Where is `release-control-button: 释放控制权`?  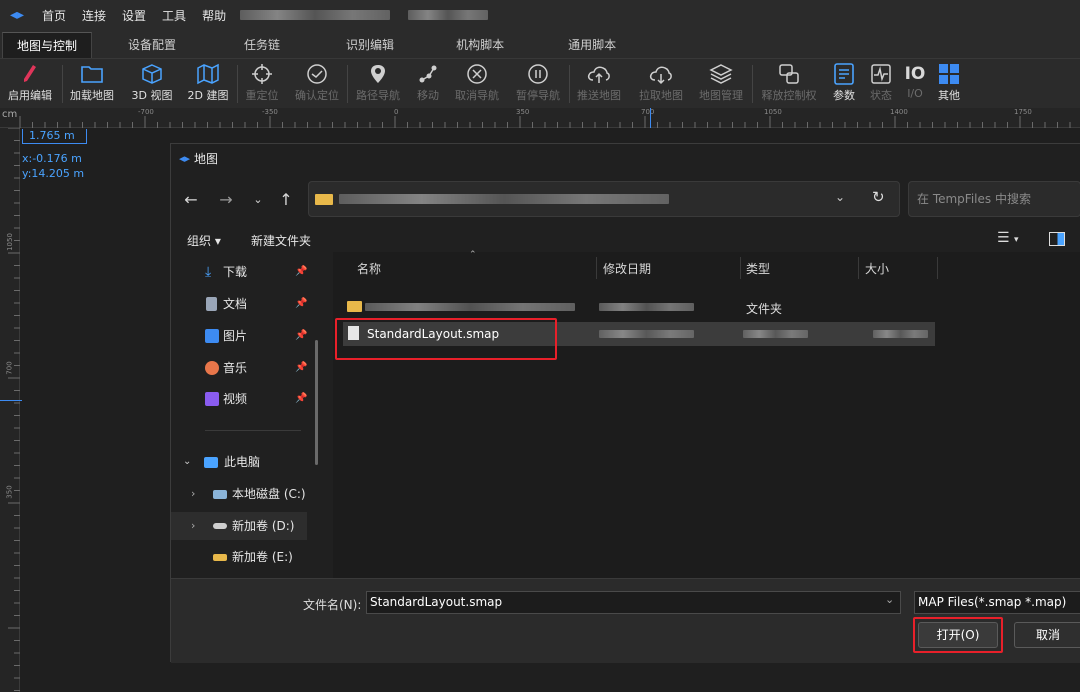
release-control-button: 释放控制权 is located at coordinates (789, 84).